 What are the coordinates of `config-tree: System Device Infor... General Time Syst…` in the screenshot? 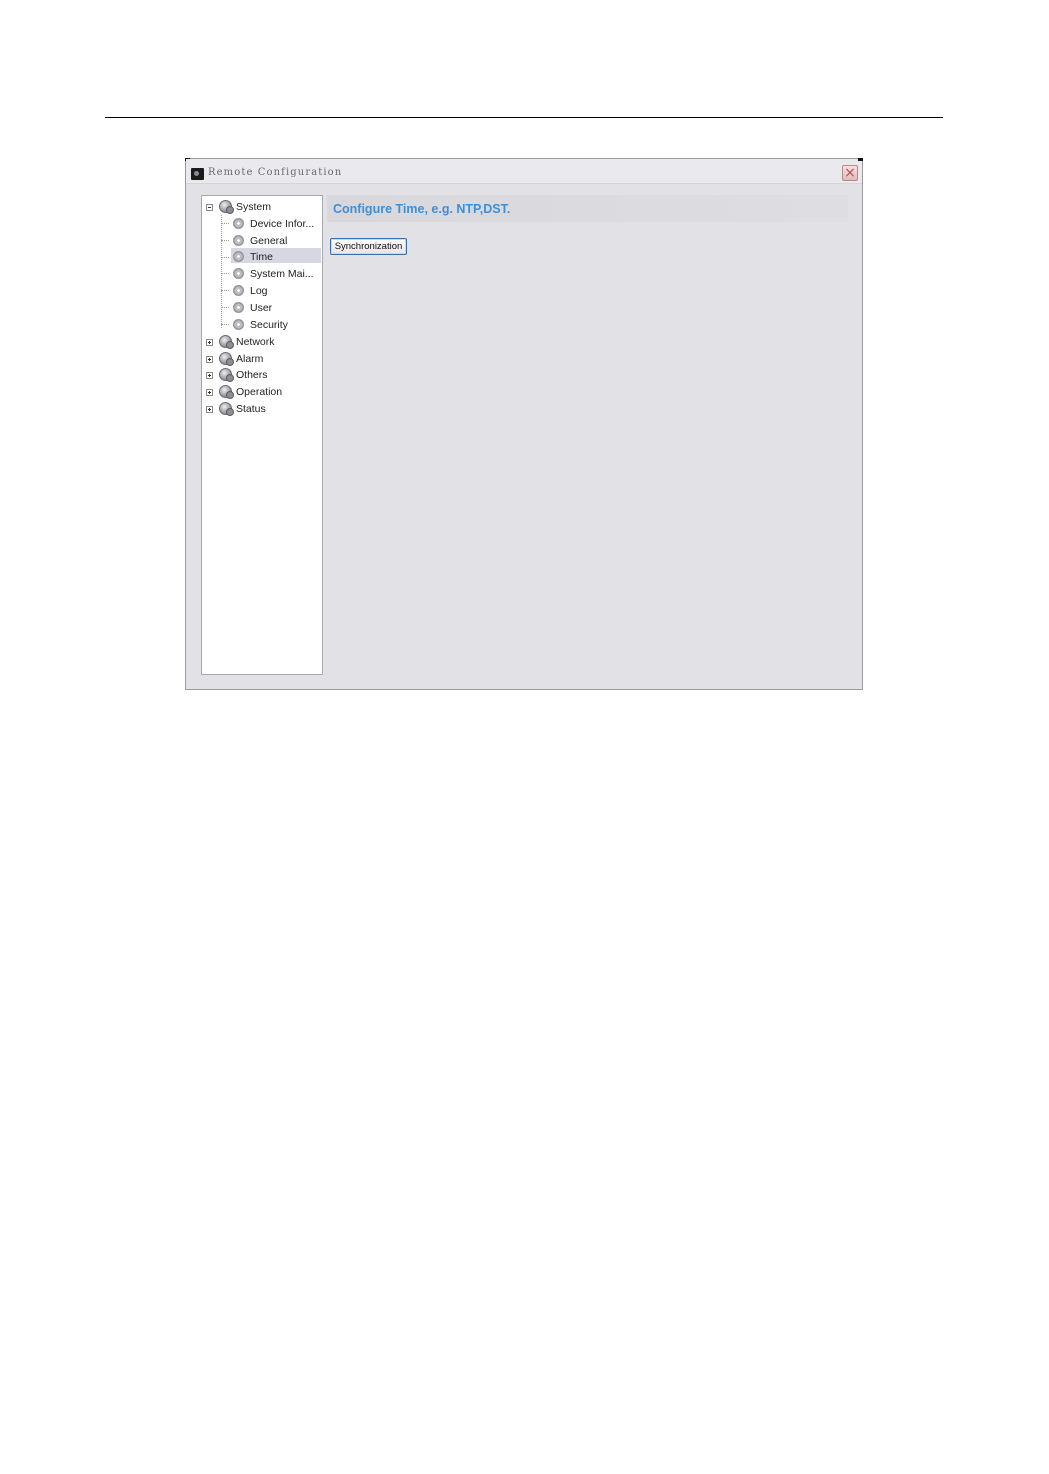 It's located at (262, 435).